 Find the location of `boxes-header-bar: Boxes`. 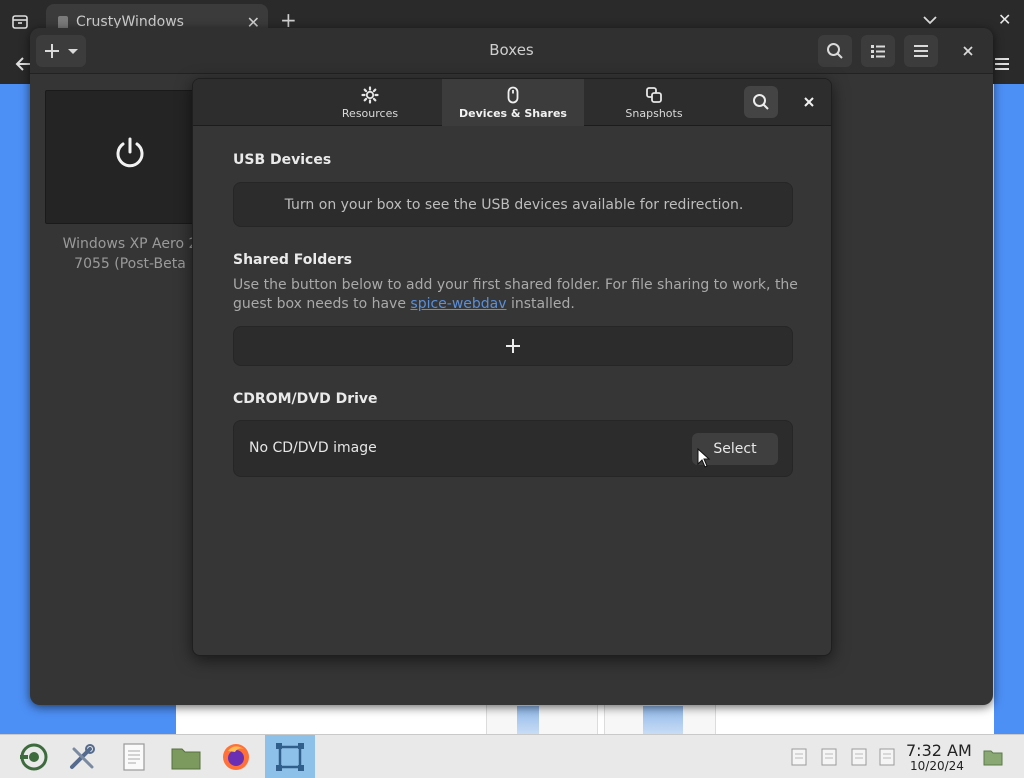

boxes-header-bar: Boxes is located at coordinates (511, 51).